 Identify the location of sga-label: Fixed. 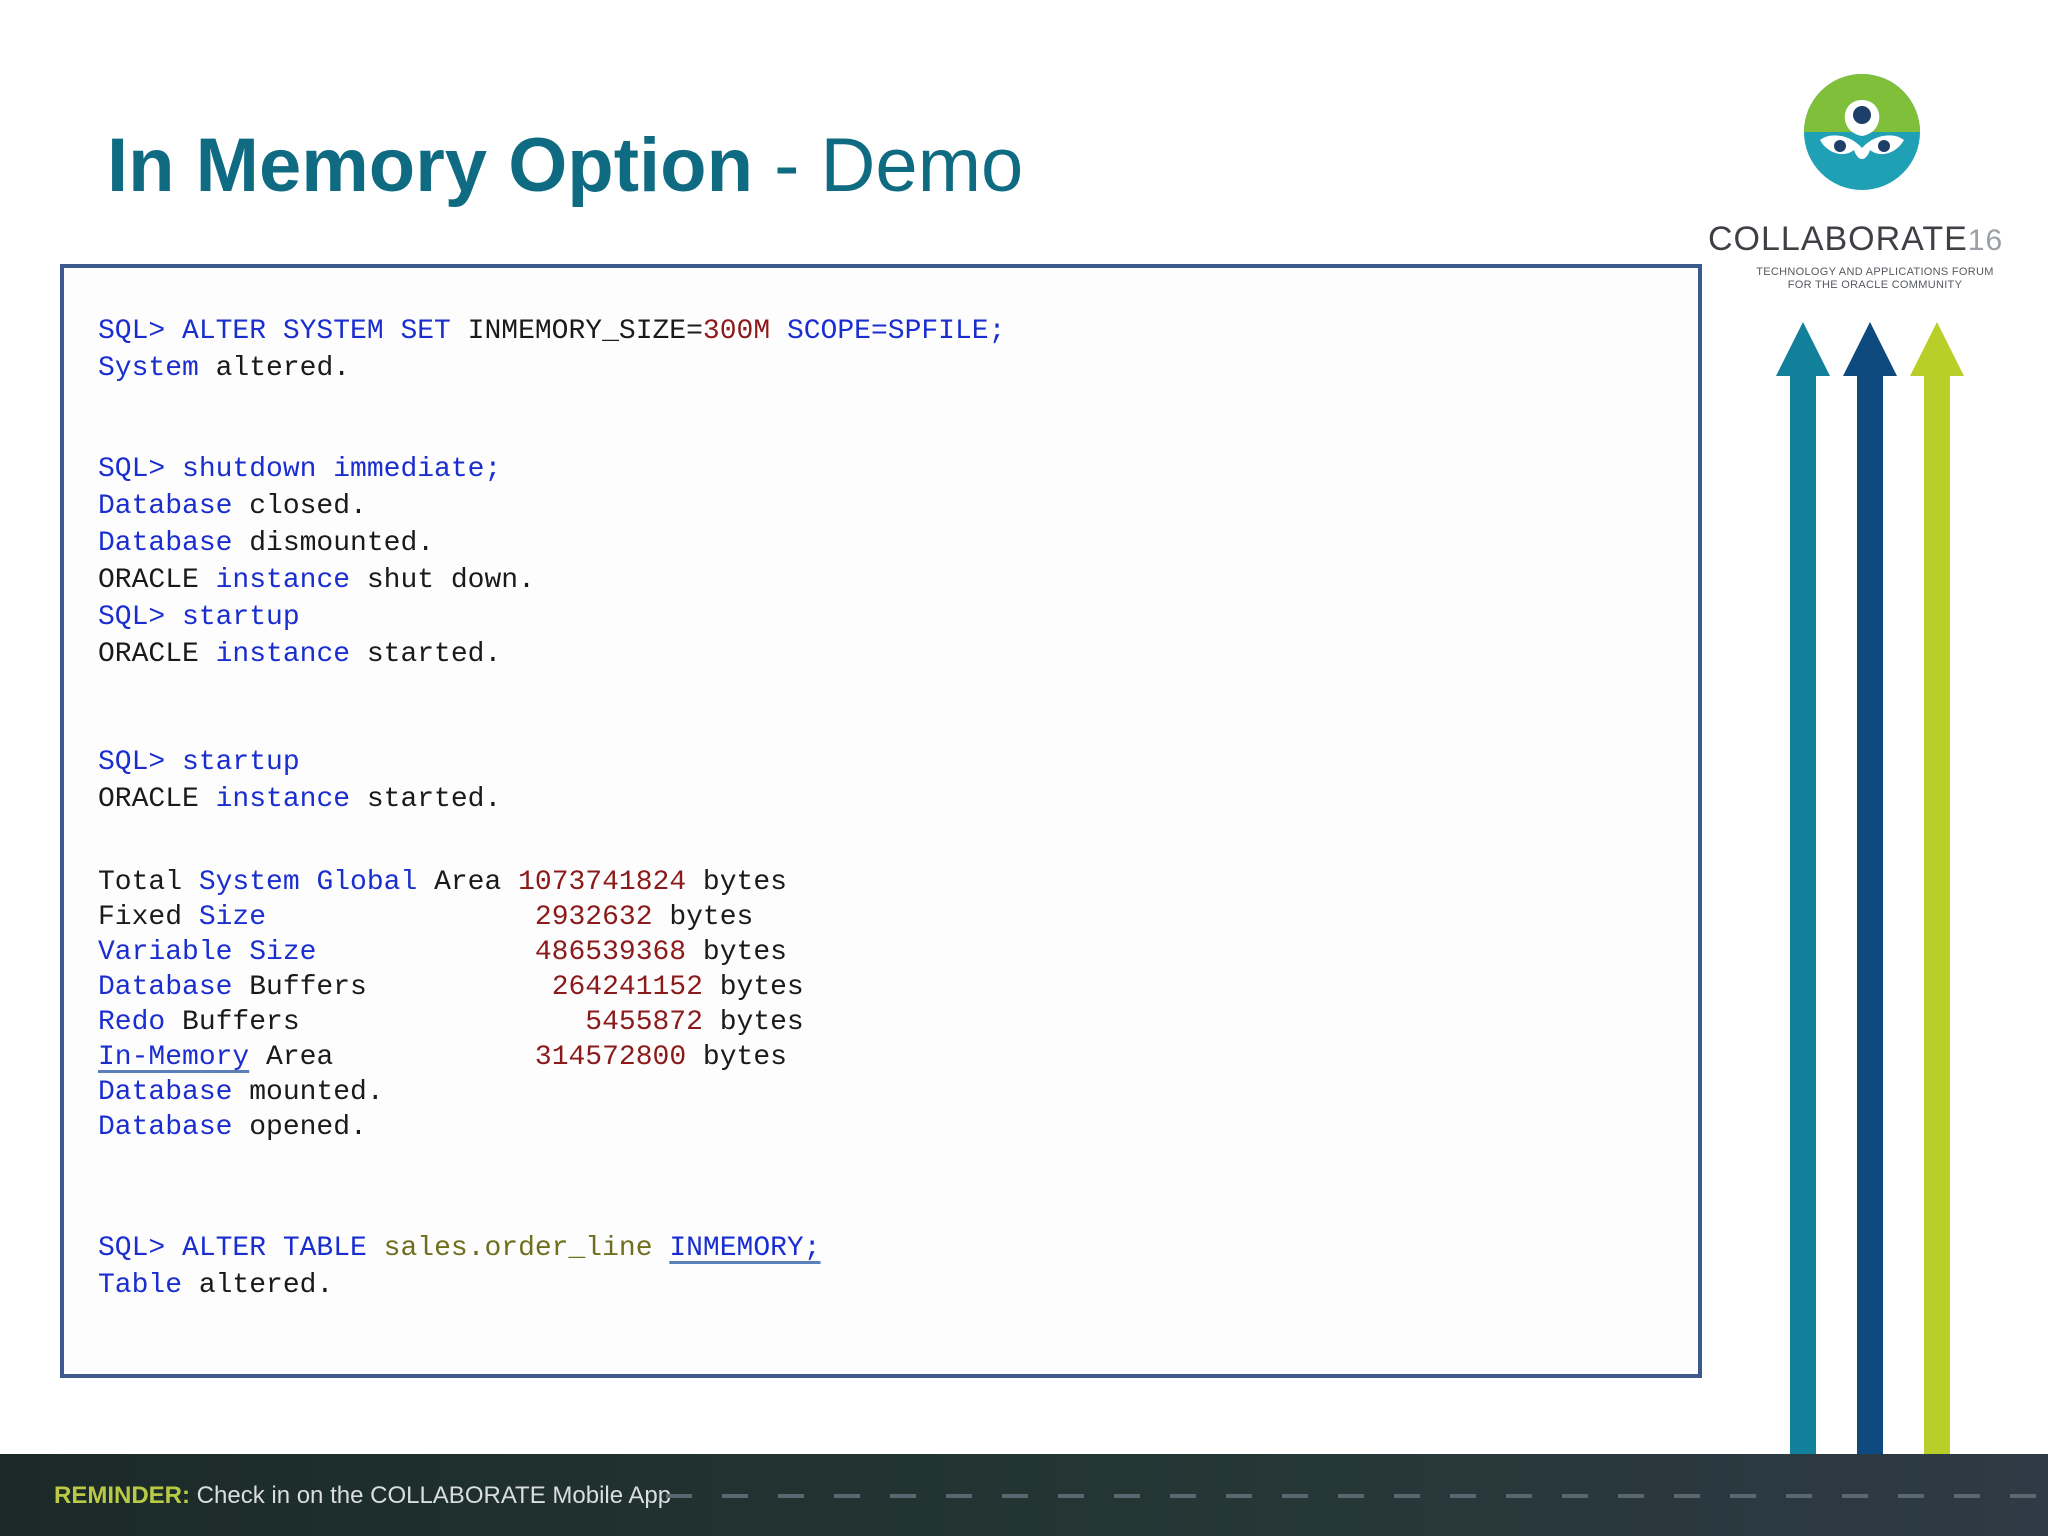
(148, 917).